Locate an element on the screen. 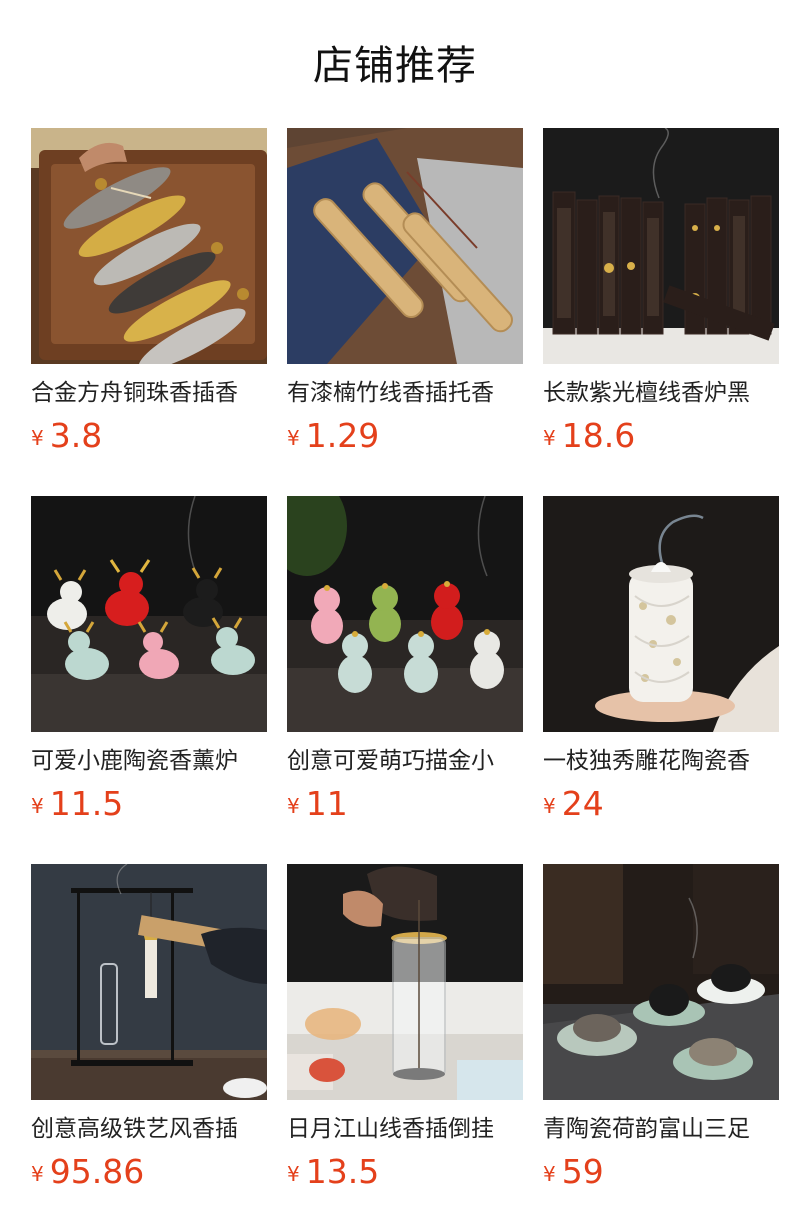 This screenshot has width=790, height=1232. product-name: 合金方舟铜珠香插香 is located at coordinates (149, 393).